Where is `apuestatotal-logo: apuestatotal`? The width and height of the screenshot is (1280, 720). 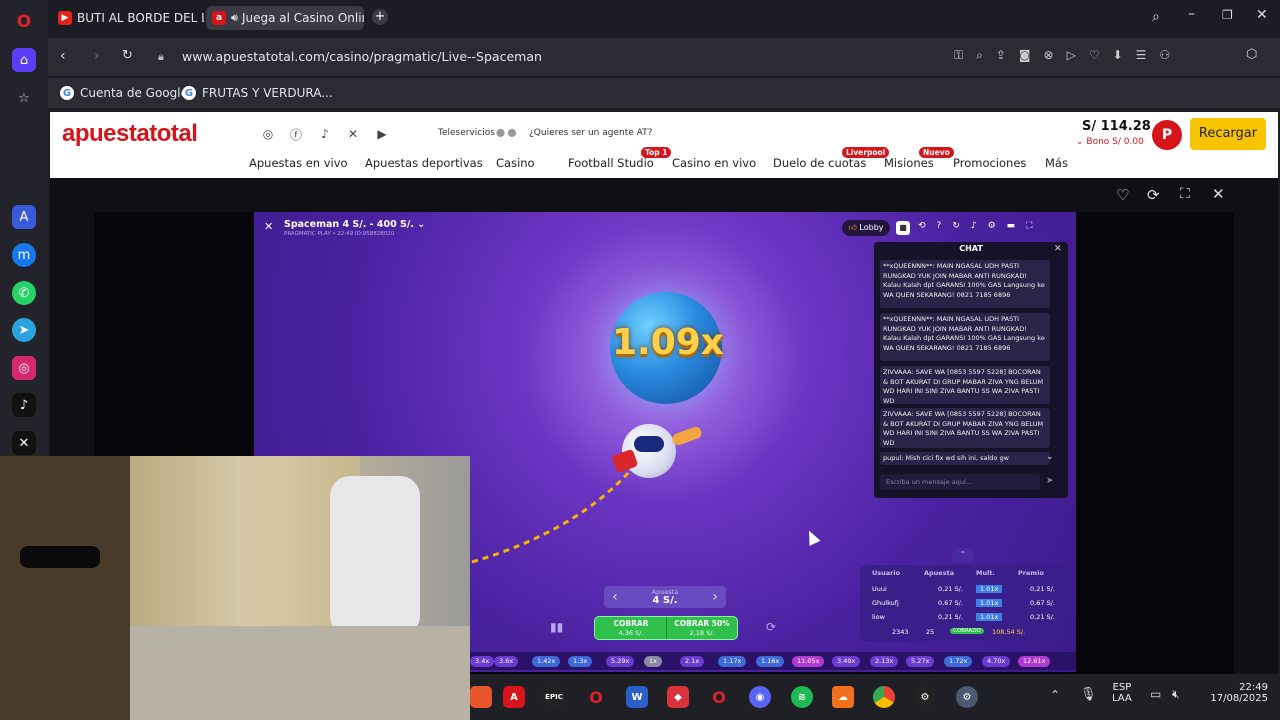 apuestatotal-logo: apuestatotal is located at coordinates (130, 134).